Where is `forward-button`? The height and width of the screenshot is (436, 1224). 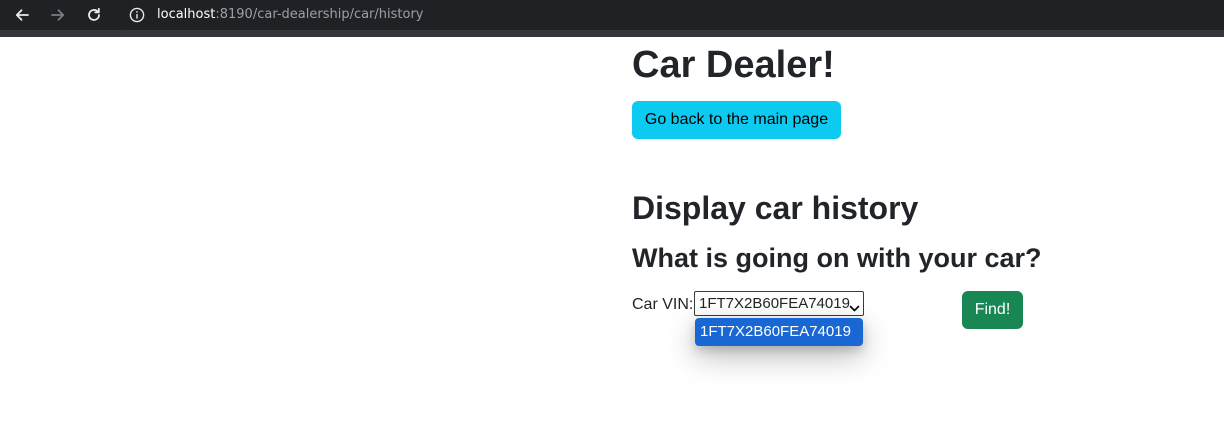
forward-button is located at coordinates (58, 15).